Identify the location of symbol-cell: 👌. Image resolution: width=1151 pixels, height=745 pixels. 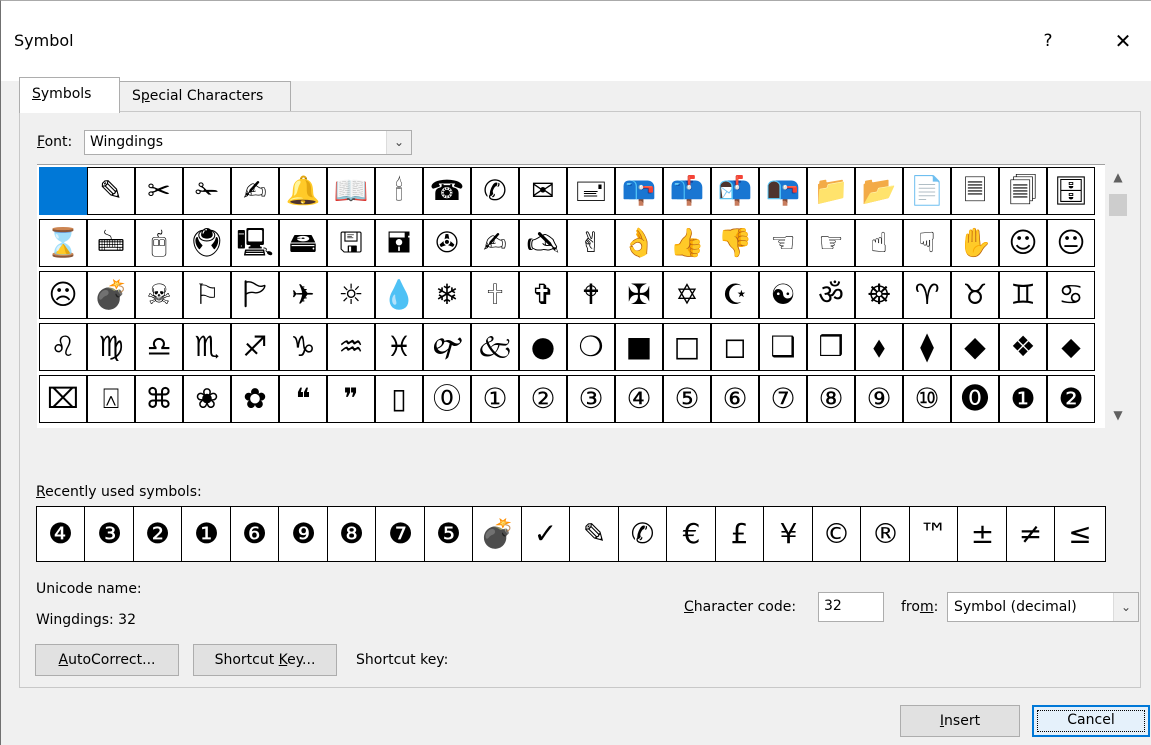
(639, 243).